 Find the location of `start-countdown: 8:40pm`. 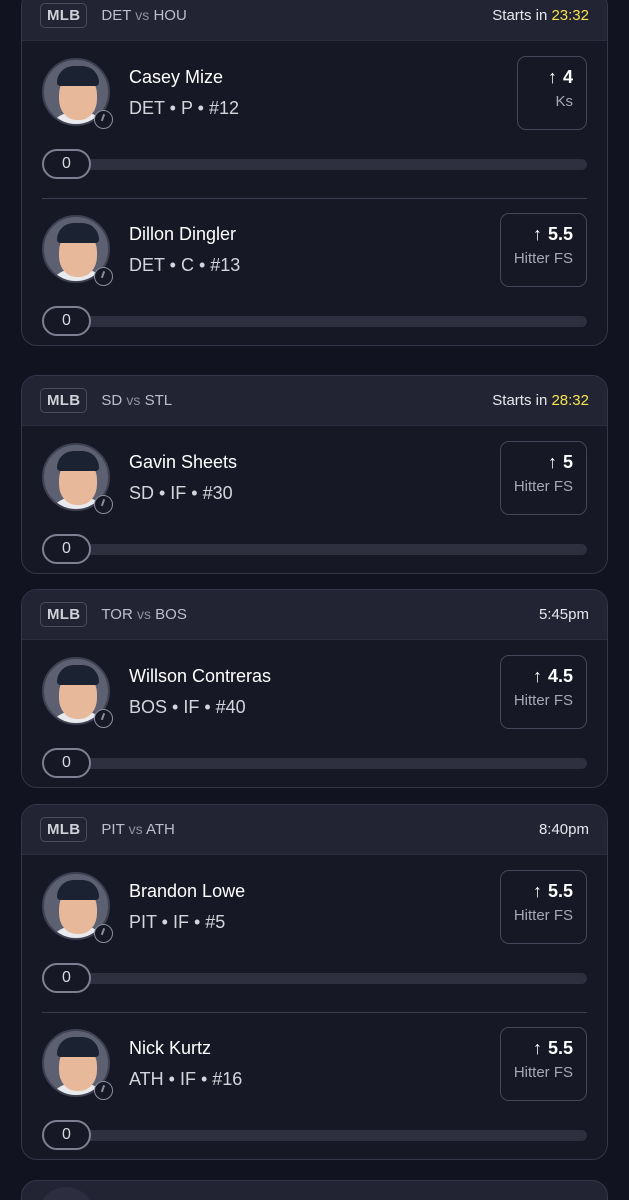

start-countdown: 8:40pm is located at coordinates (563, 829).